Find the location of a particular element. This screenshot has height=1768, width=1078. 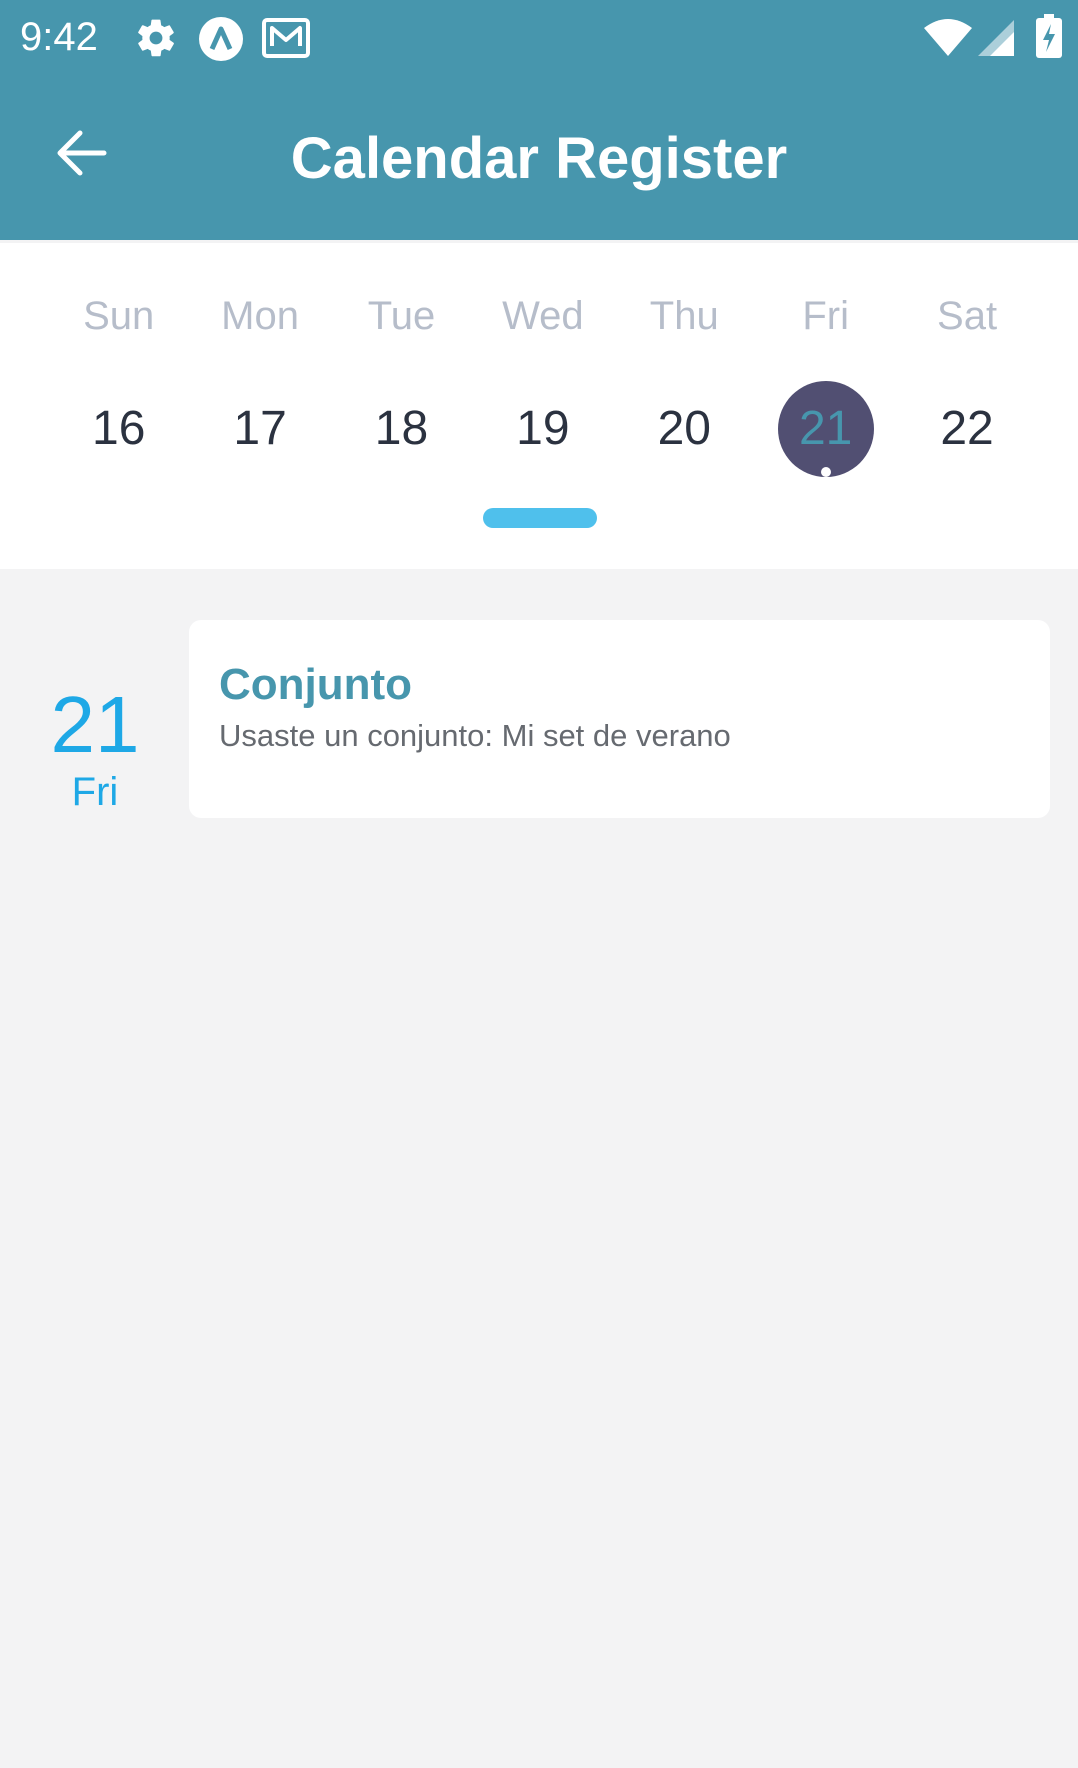

weekday-row: Sun Mon Tue Wed Thu Fri Sat is located at coordinates (543, 316).